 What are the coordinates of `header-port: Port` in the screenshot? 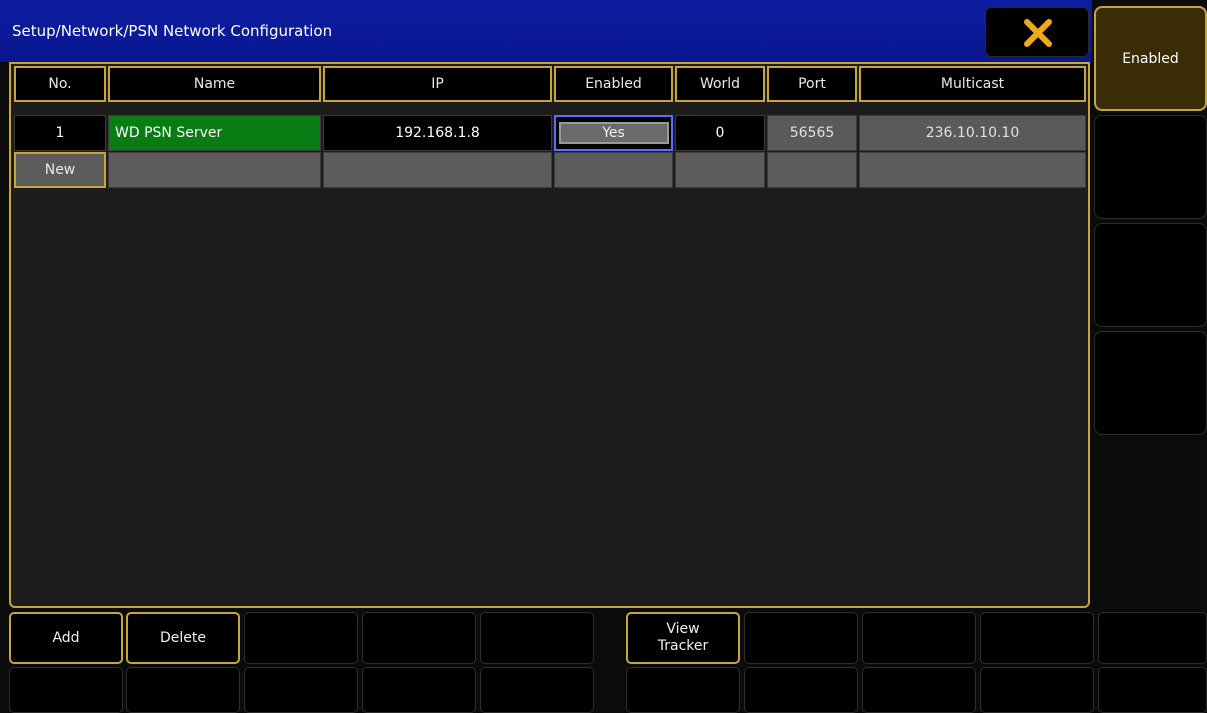 It's located at (812, 84).